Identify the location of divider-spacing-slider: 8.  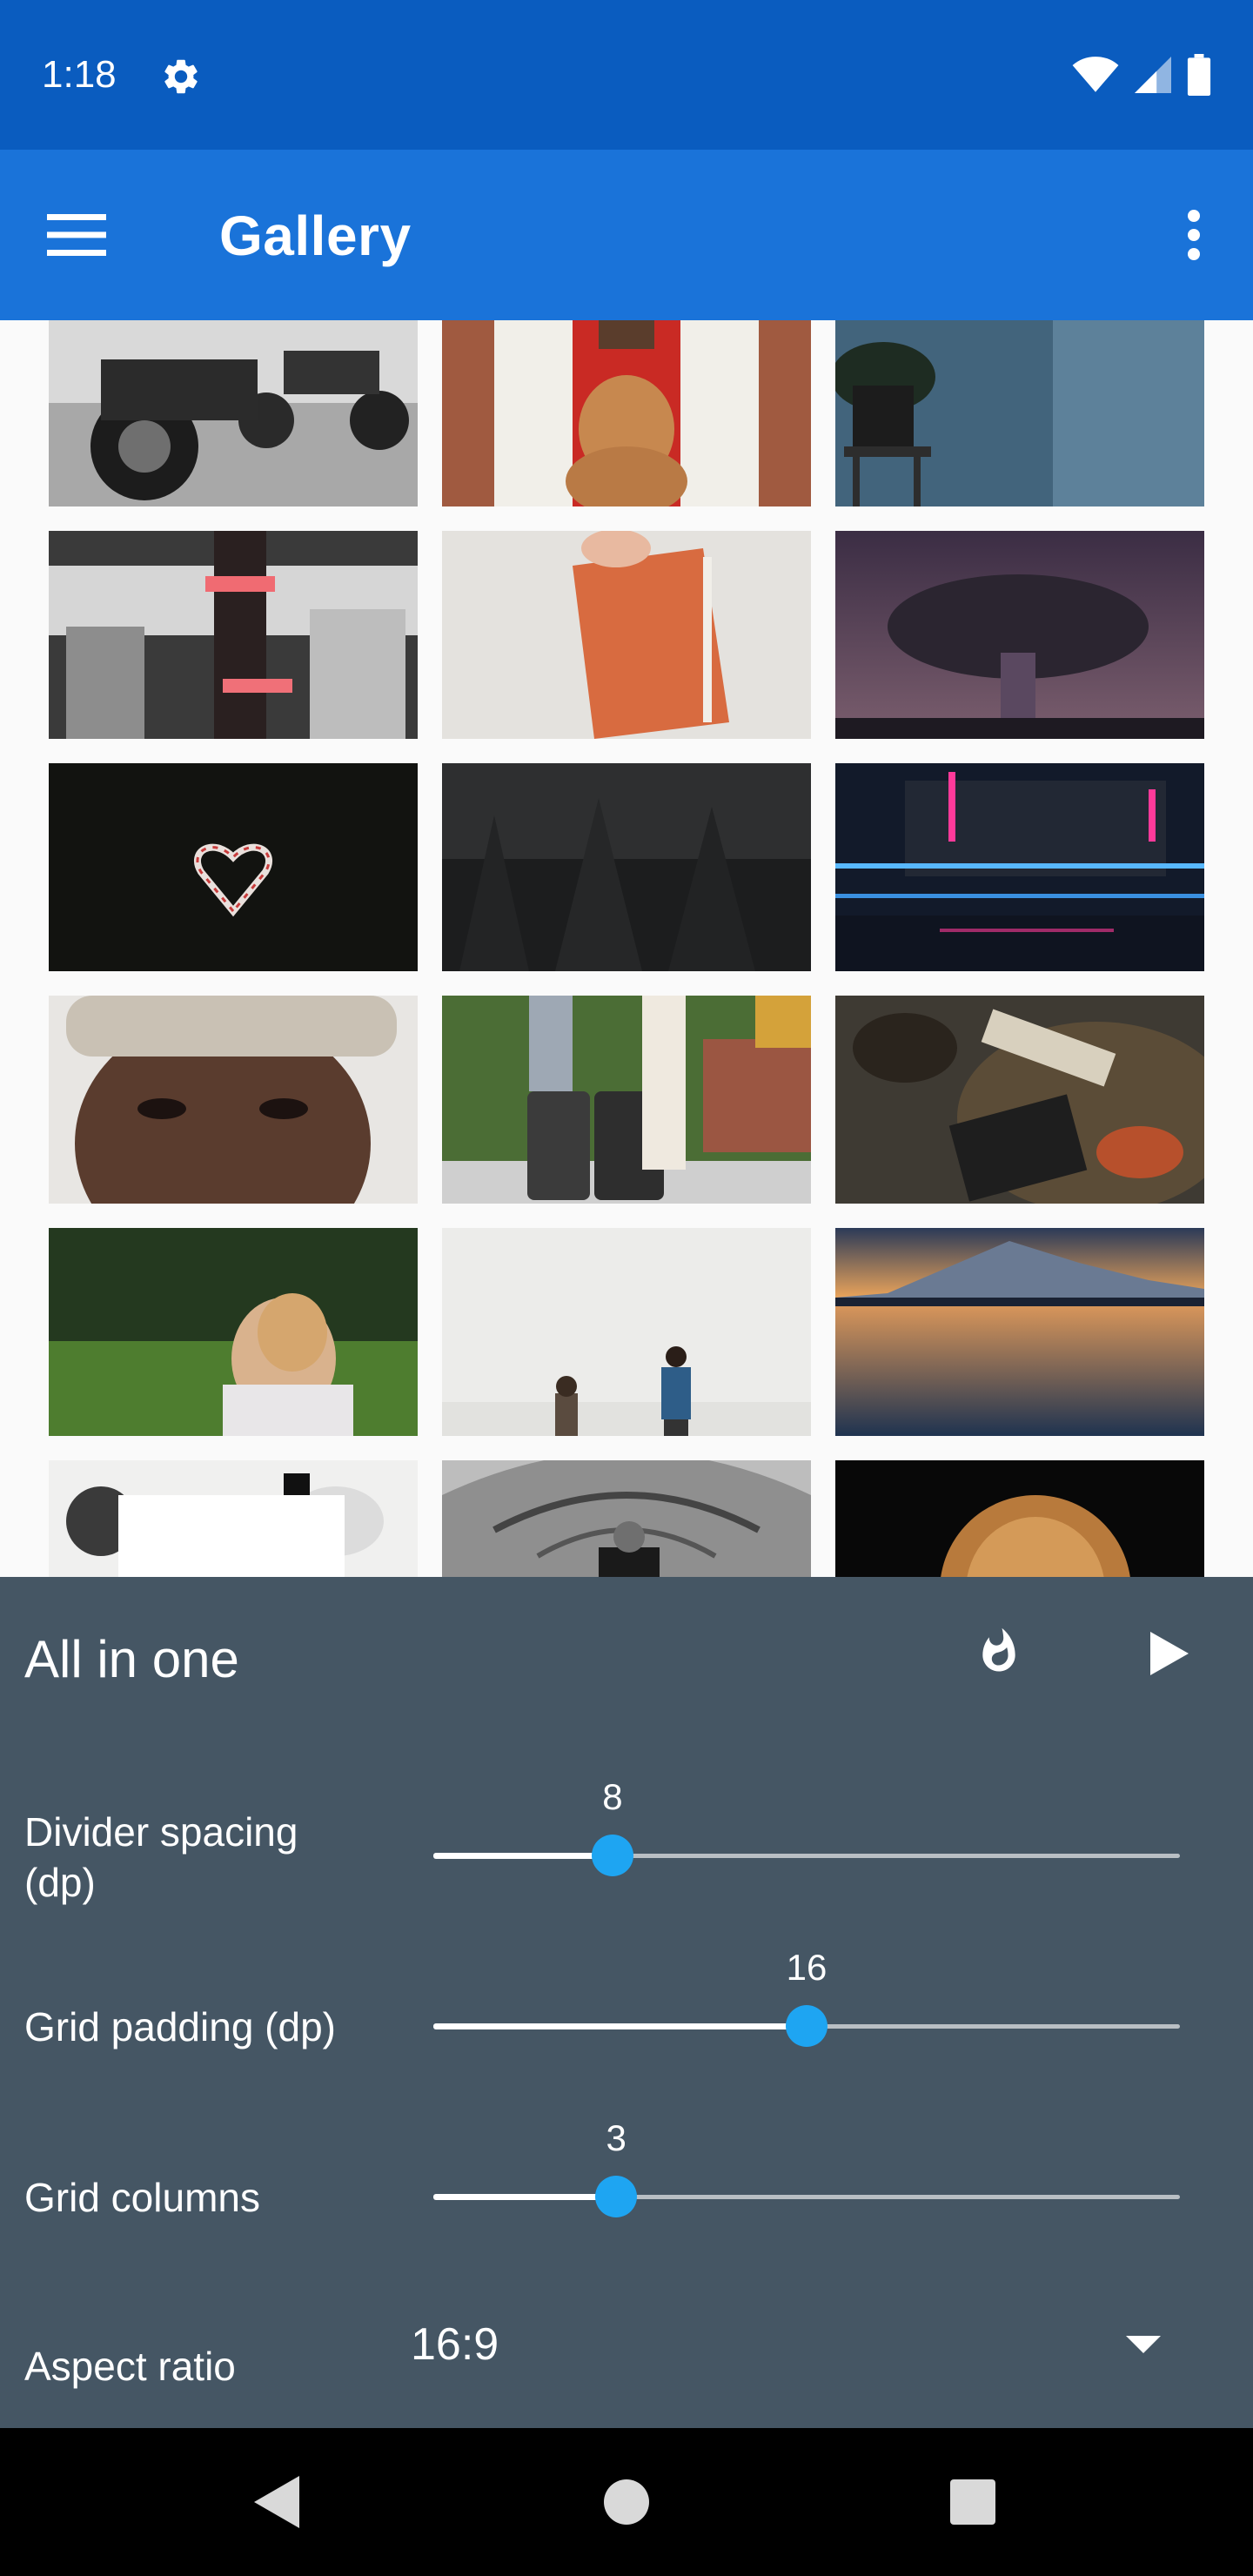
(806, 1833).